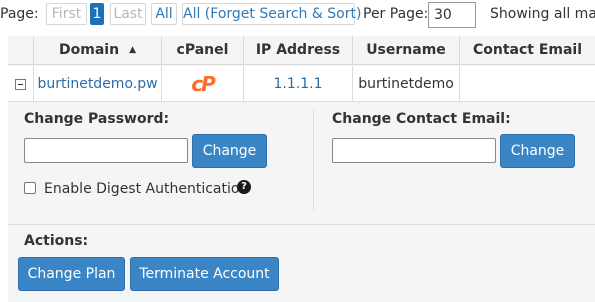 The height and width of the screenshot is (302, 595). I want to click on section-divider, so click(313, 160).